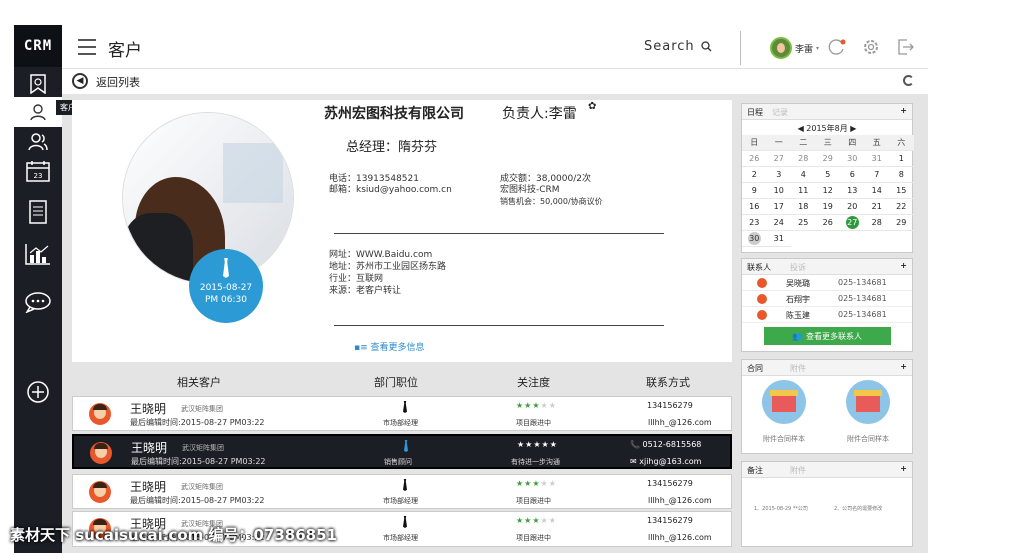  Describe the element at coordinates (536, 520) in the screenshot. I see `rating-stars: ★★★★★` at that location.